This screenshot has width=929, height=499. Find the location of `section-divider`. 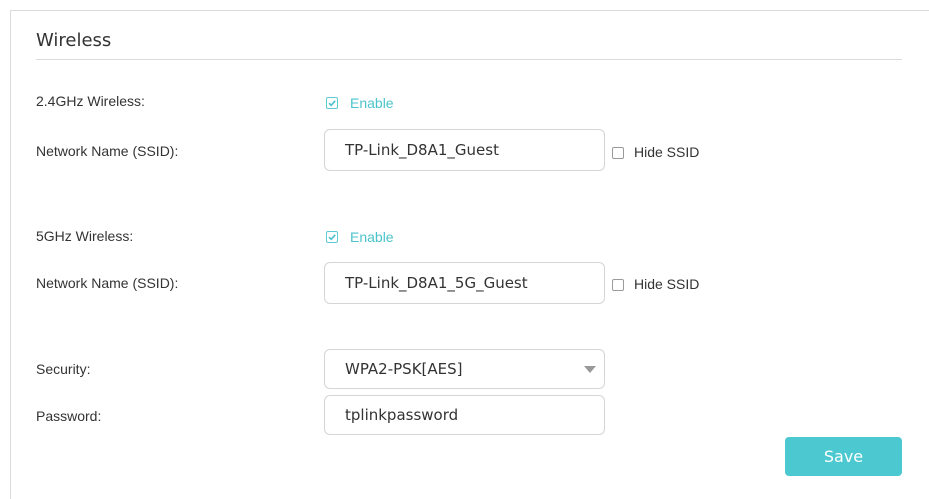

section-divider is located at coordinates (469, 59).